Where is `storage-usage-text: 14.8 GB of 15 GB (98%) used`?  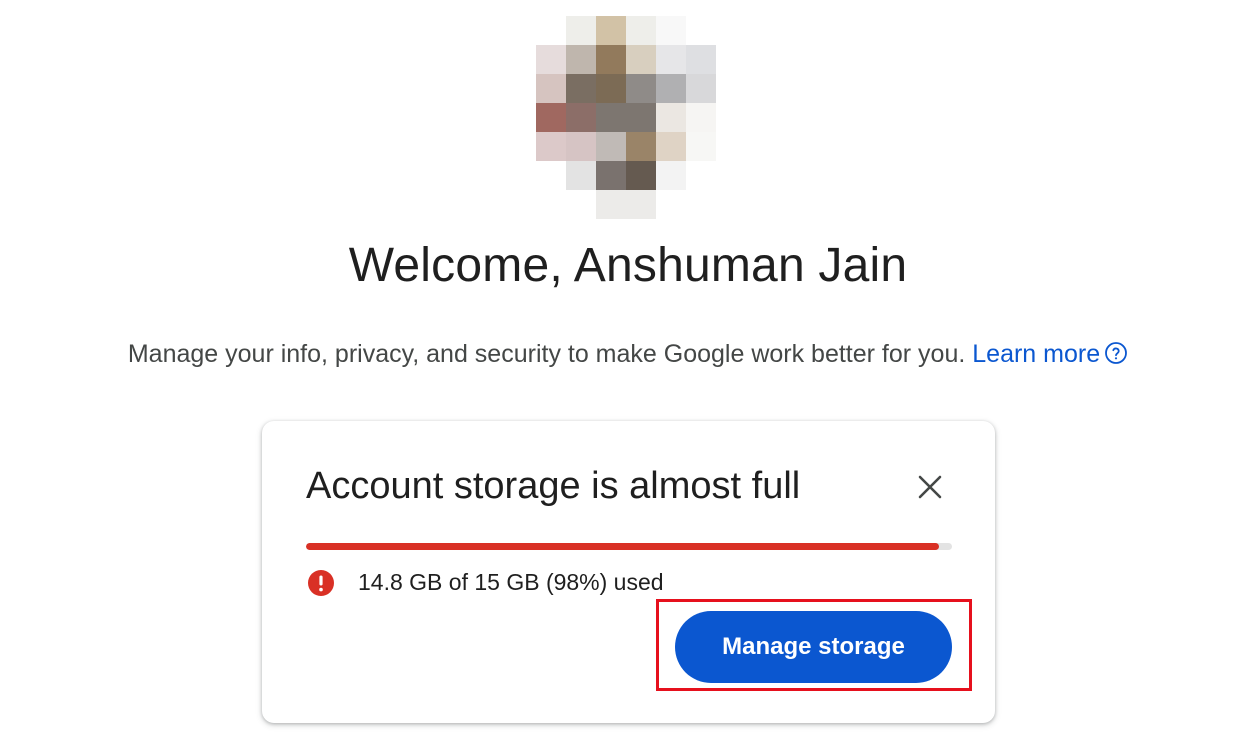 storage-usage-text: 14.8 GB of 15 GB (98%) used is located at coordinates (511, 582).